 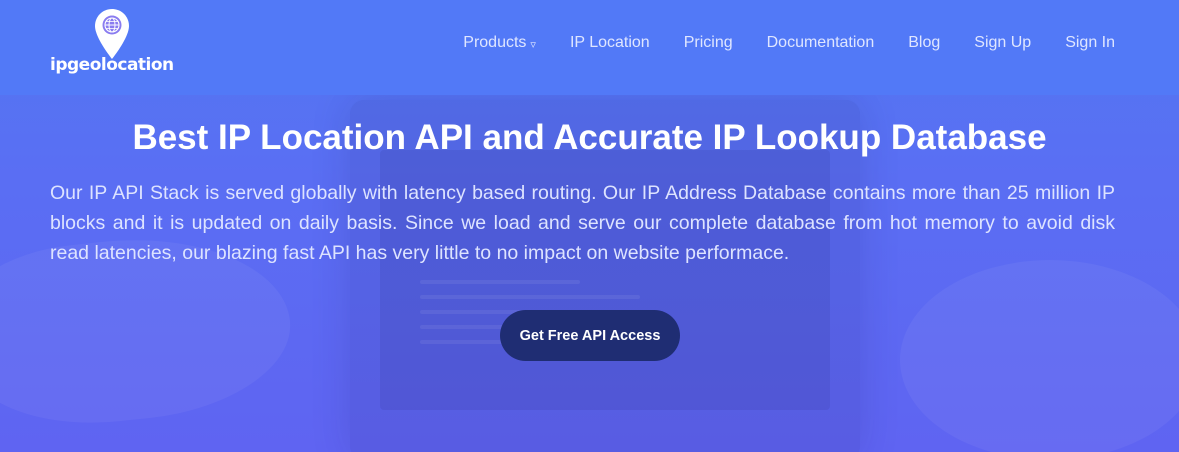 What do you see at coordinates (924, 43) in the screenshot?
I see `nav-item-blog: Blog` at bounding box center [924, 43].